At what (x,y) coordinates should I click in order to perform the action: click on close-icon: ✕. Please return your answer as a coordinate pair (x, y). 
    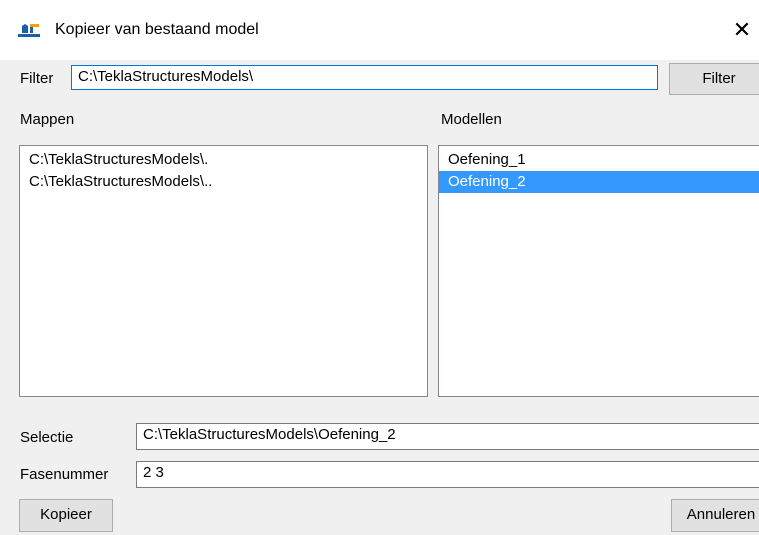
    Looking at the image, I should click on (742, 29).